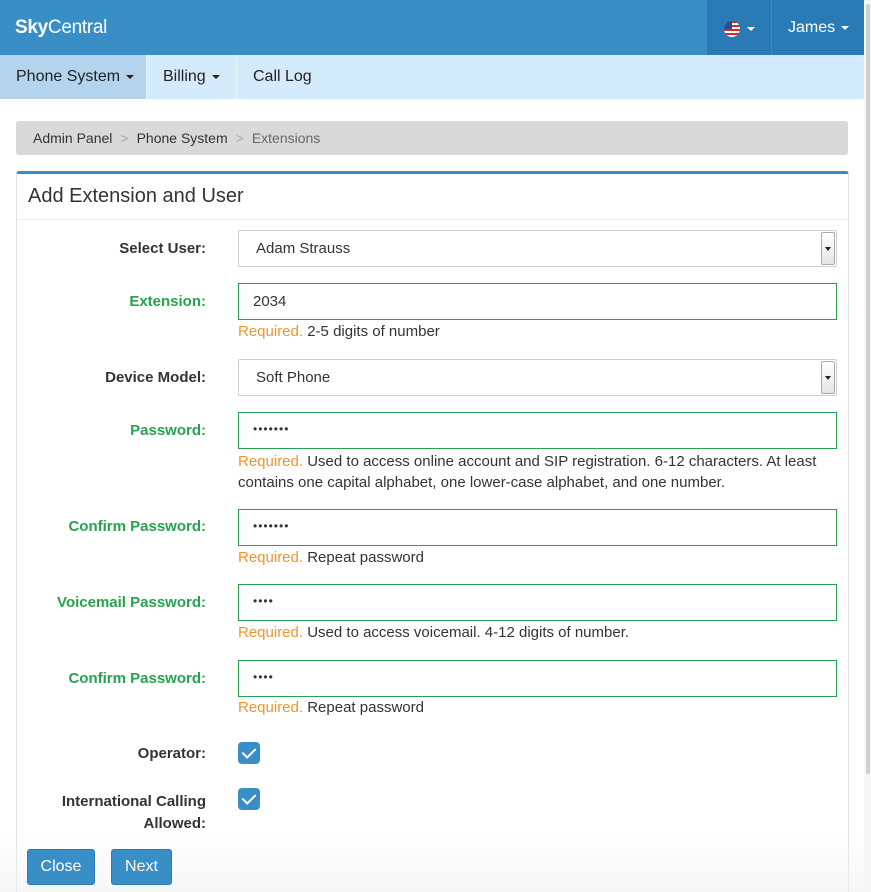 The width and height of the screenshot is (871, 892). I want to click on user-menu-button: James, so click(818, 27).